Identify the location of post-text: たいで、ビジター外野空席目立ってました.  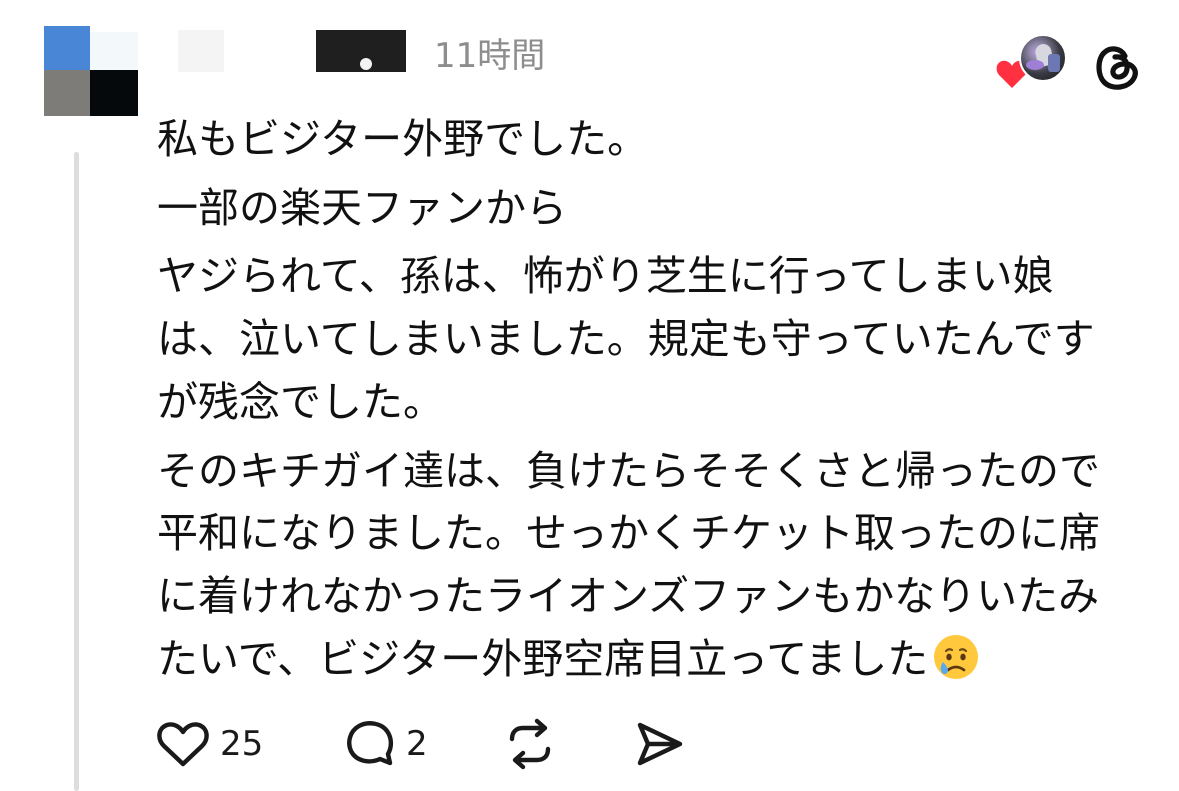
(543, 658).